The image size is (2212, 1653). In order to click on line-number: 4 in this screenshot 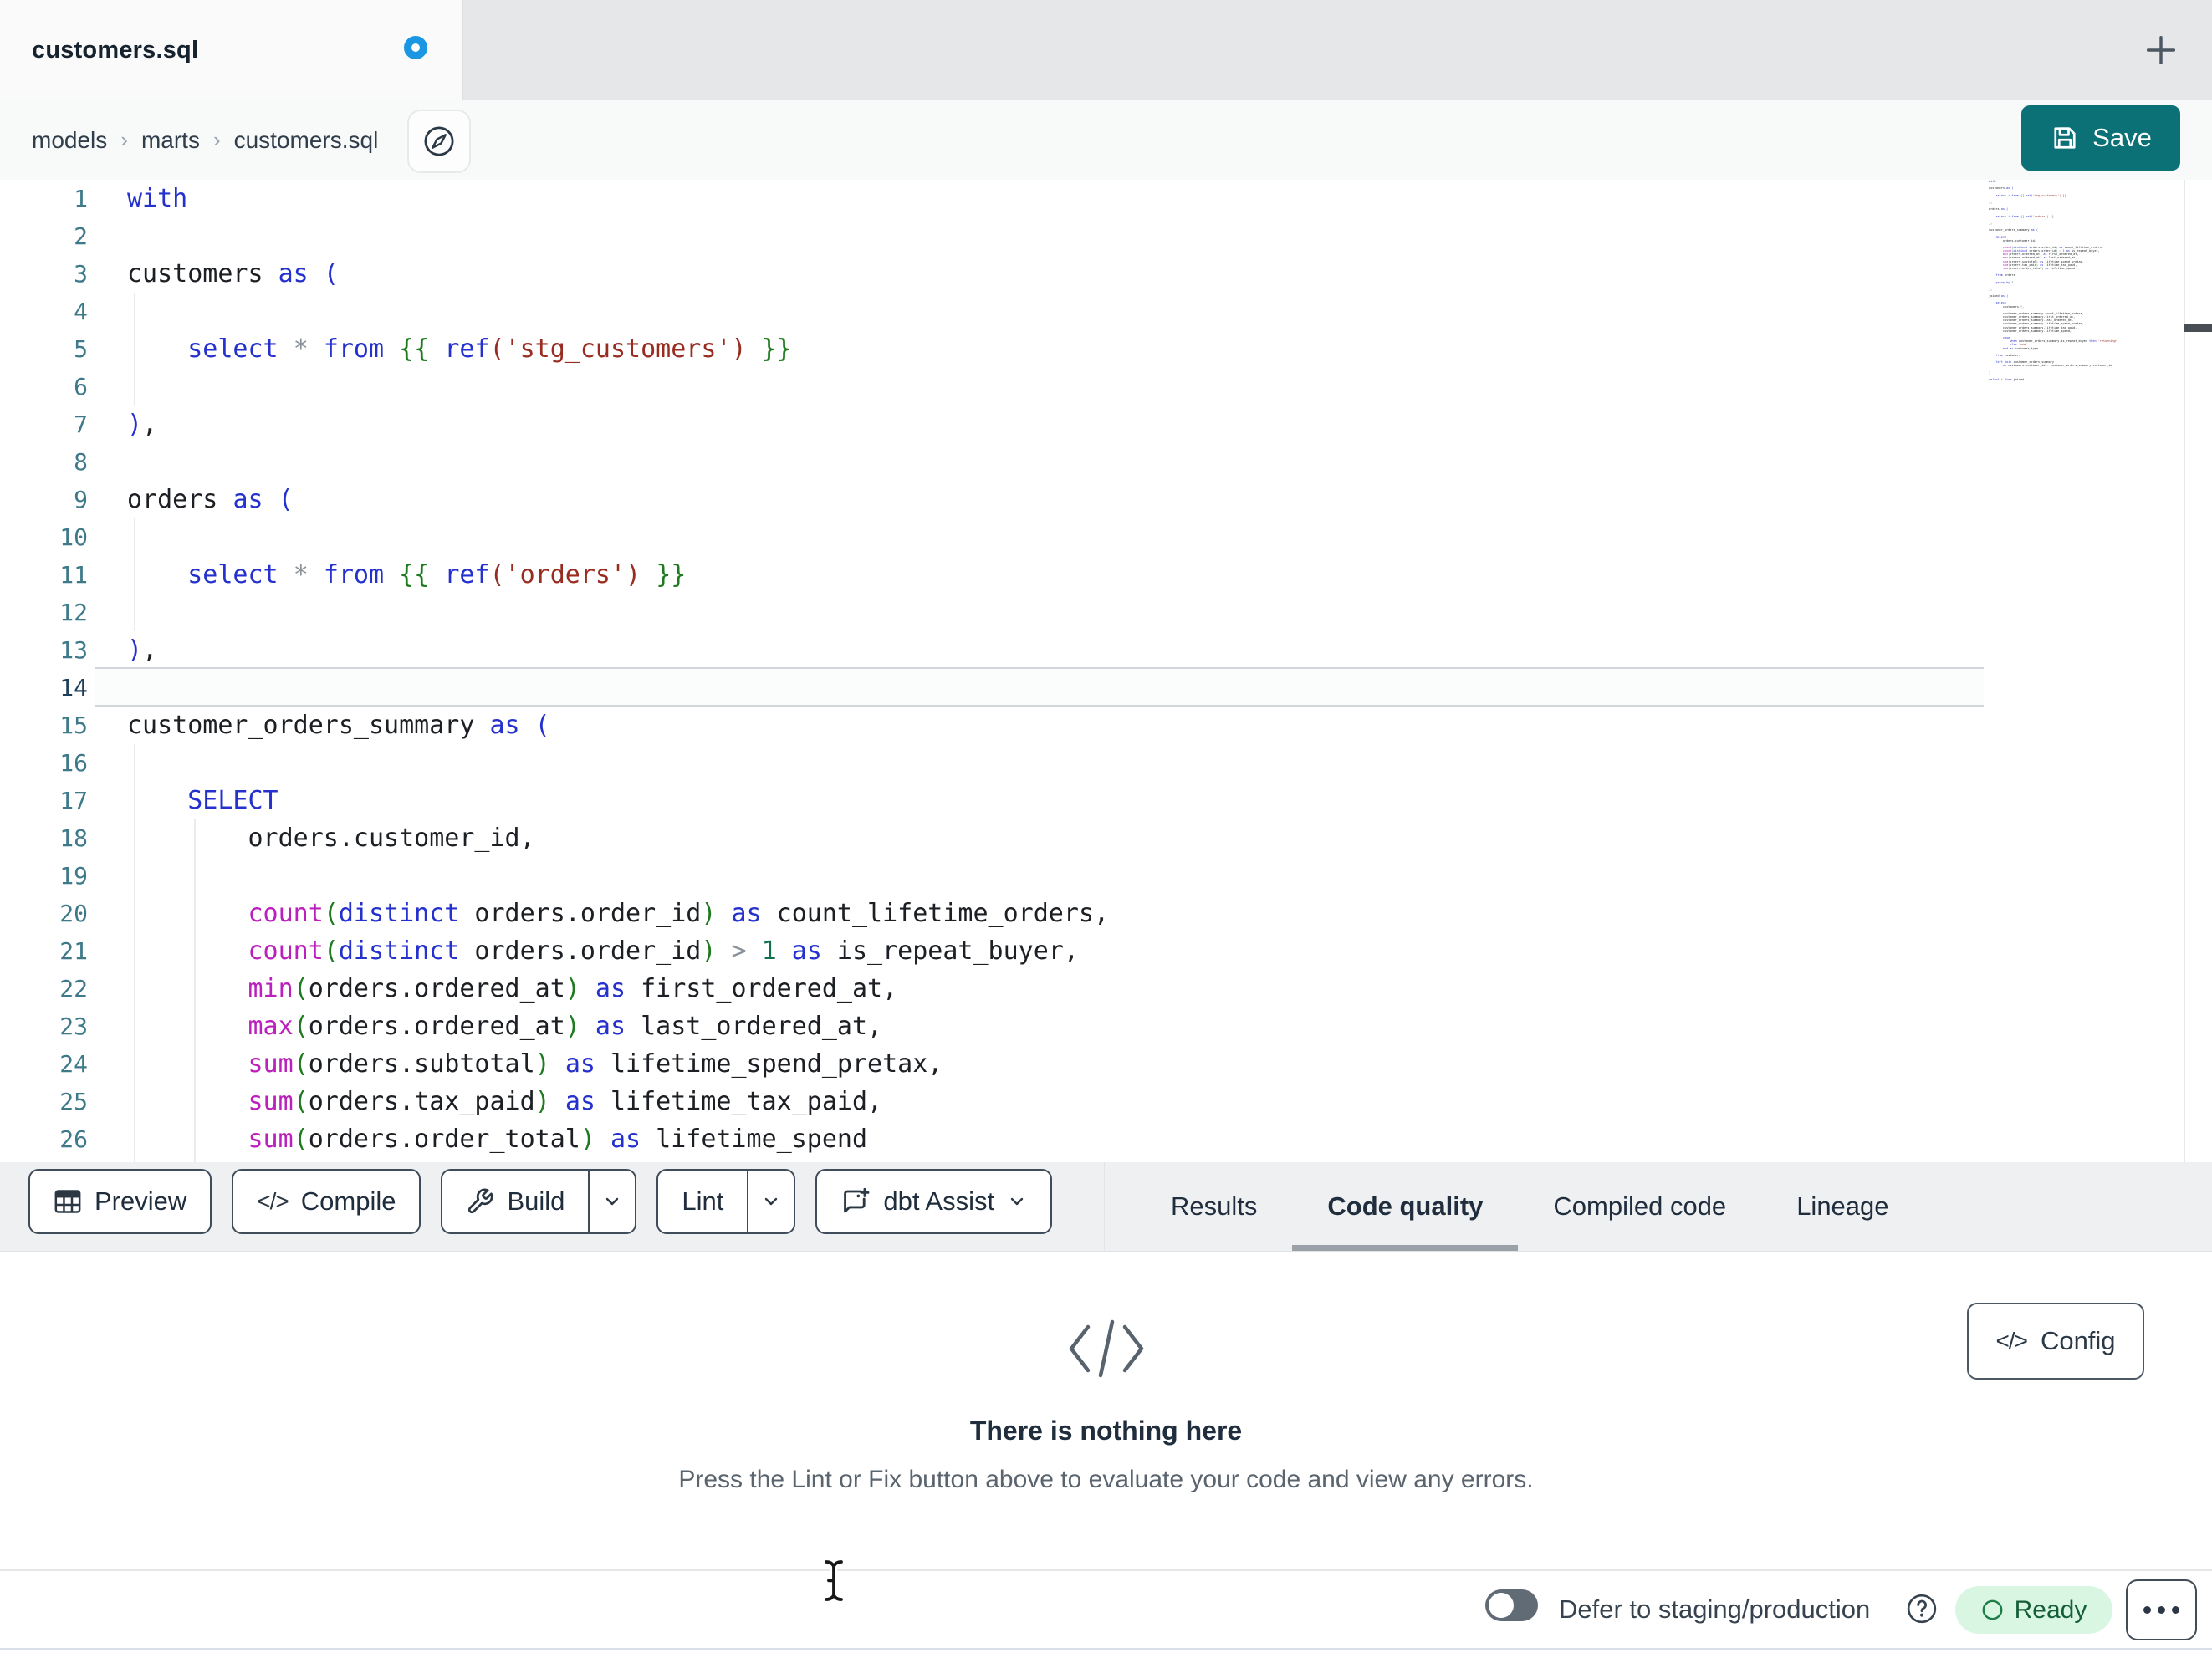, I will do `click(81, 311)`.